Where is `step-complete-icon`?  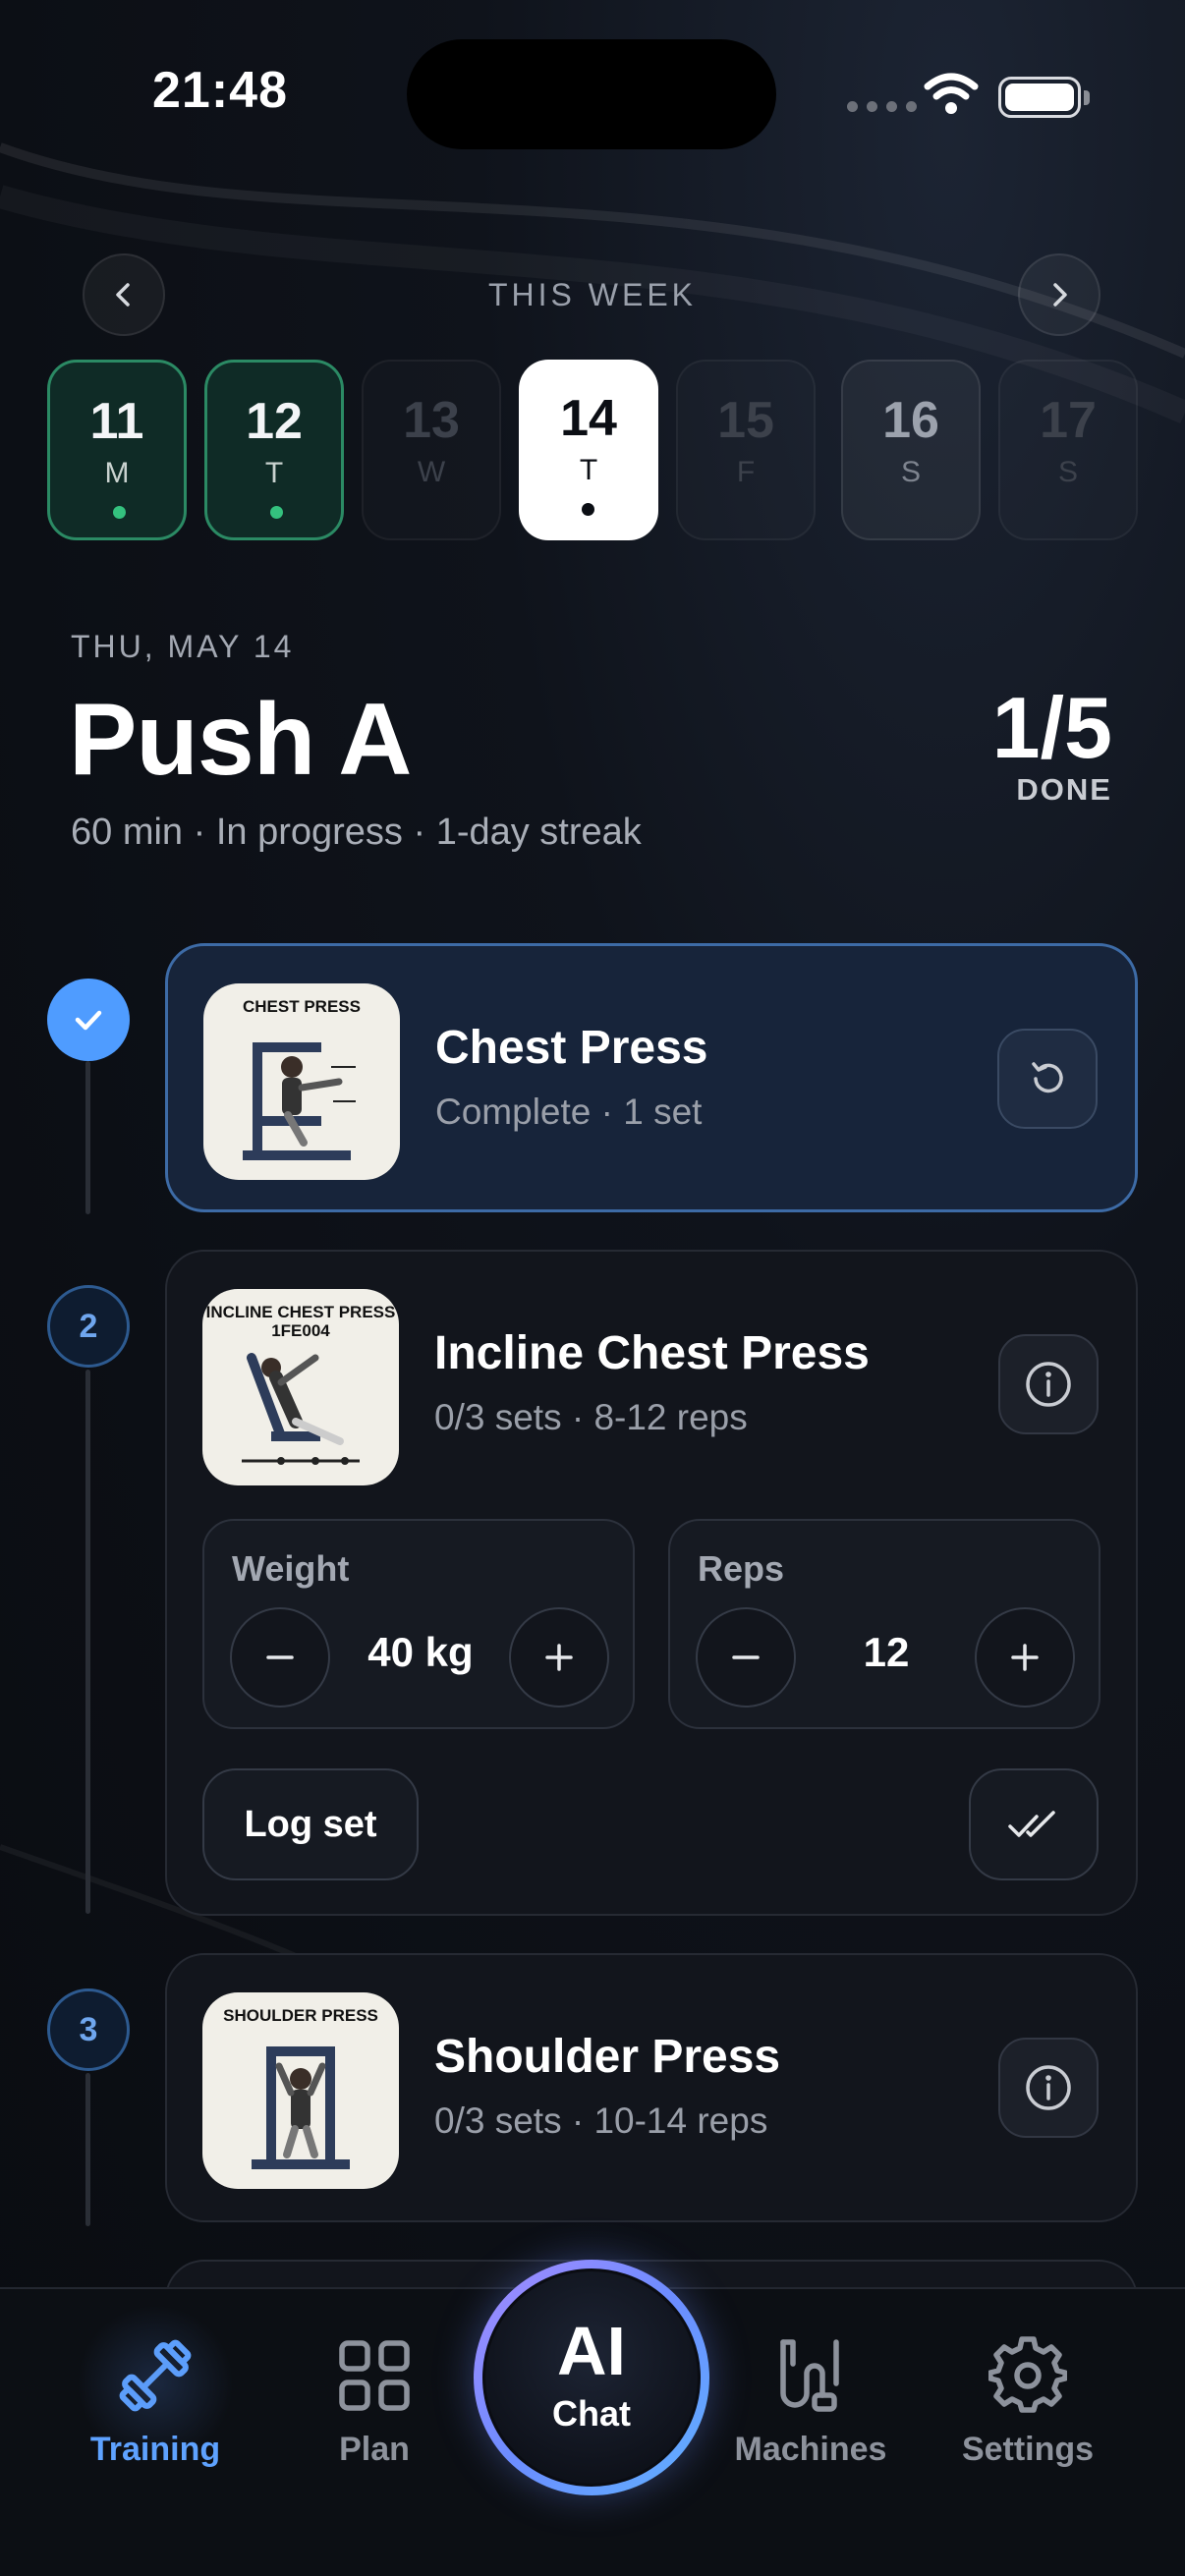
step-complete-icon is located at coordinates (89, 1020).